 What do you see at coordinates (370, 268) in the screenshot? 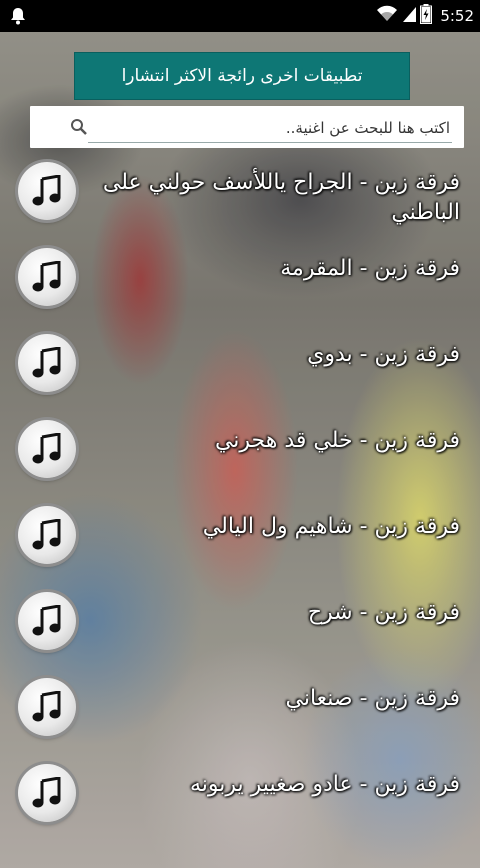
I see `song-title: فرقة زين - المقرمة` at bounding box center [370, 268].